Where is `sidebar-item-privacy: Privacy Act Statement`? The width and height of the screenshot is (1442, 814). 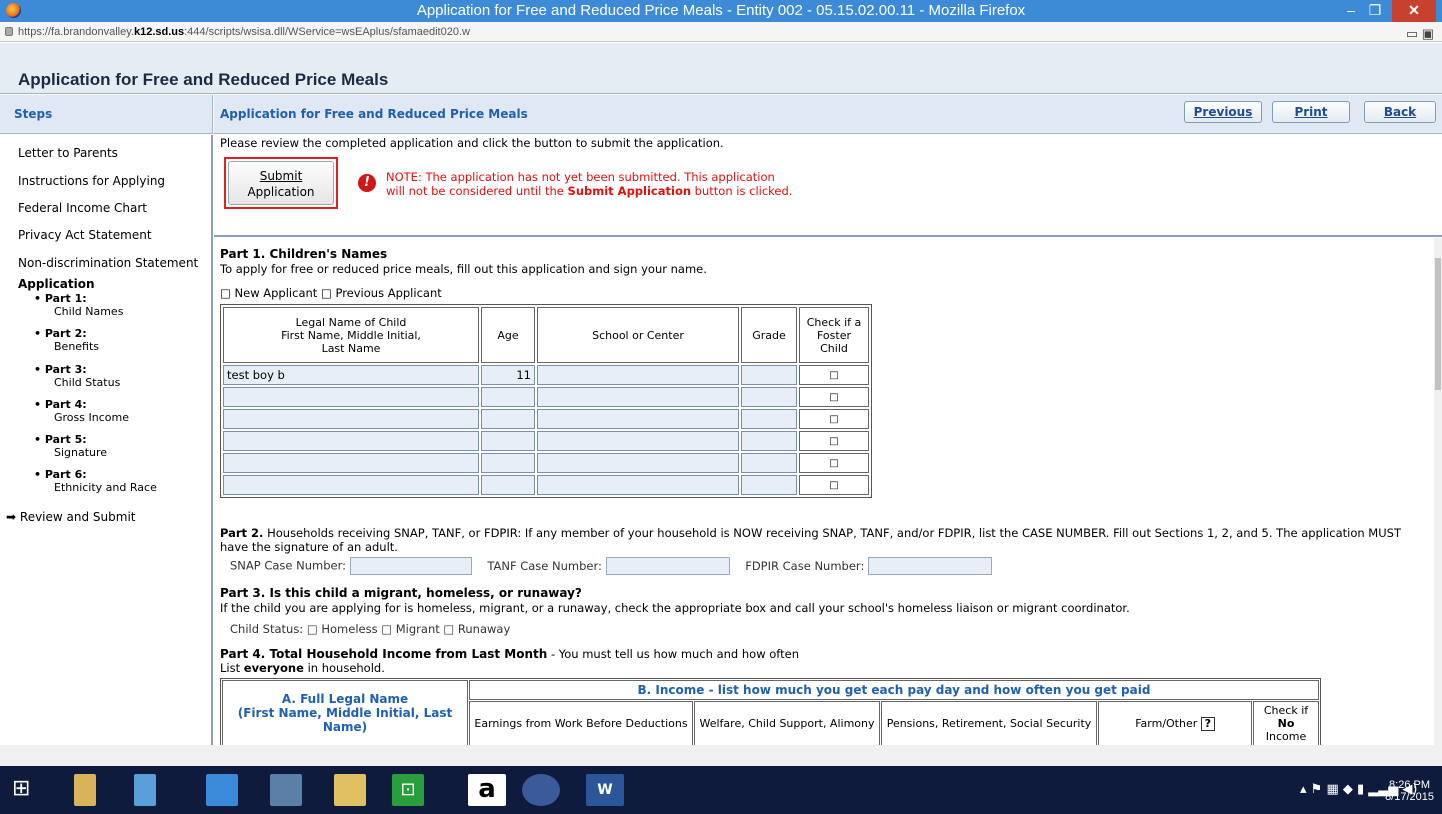
sidebar-item-privacy: Privacy Act Statement is located at coordinates (85, 235).